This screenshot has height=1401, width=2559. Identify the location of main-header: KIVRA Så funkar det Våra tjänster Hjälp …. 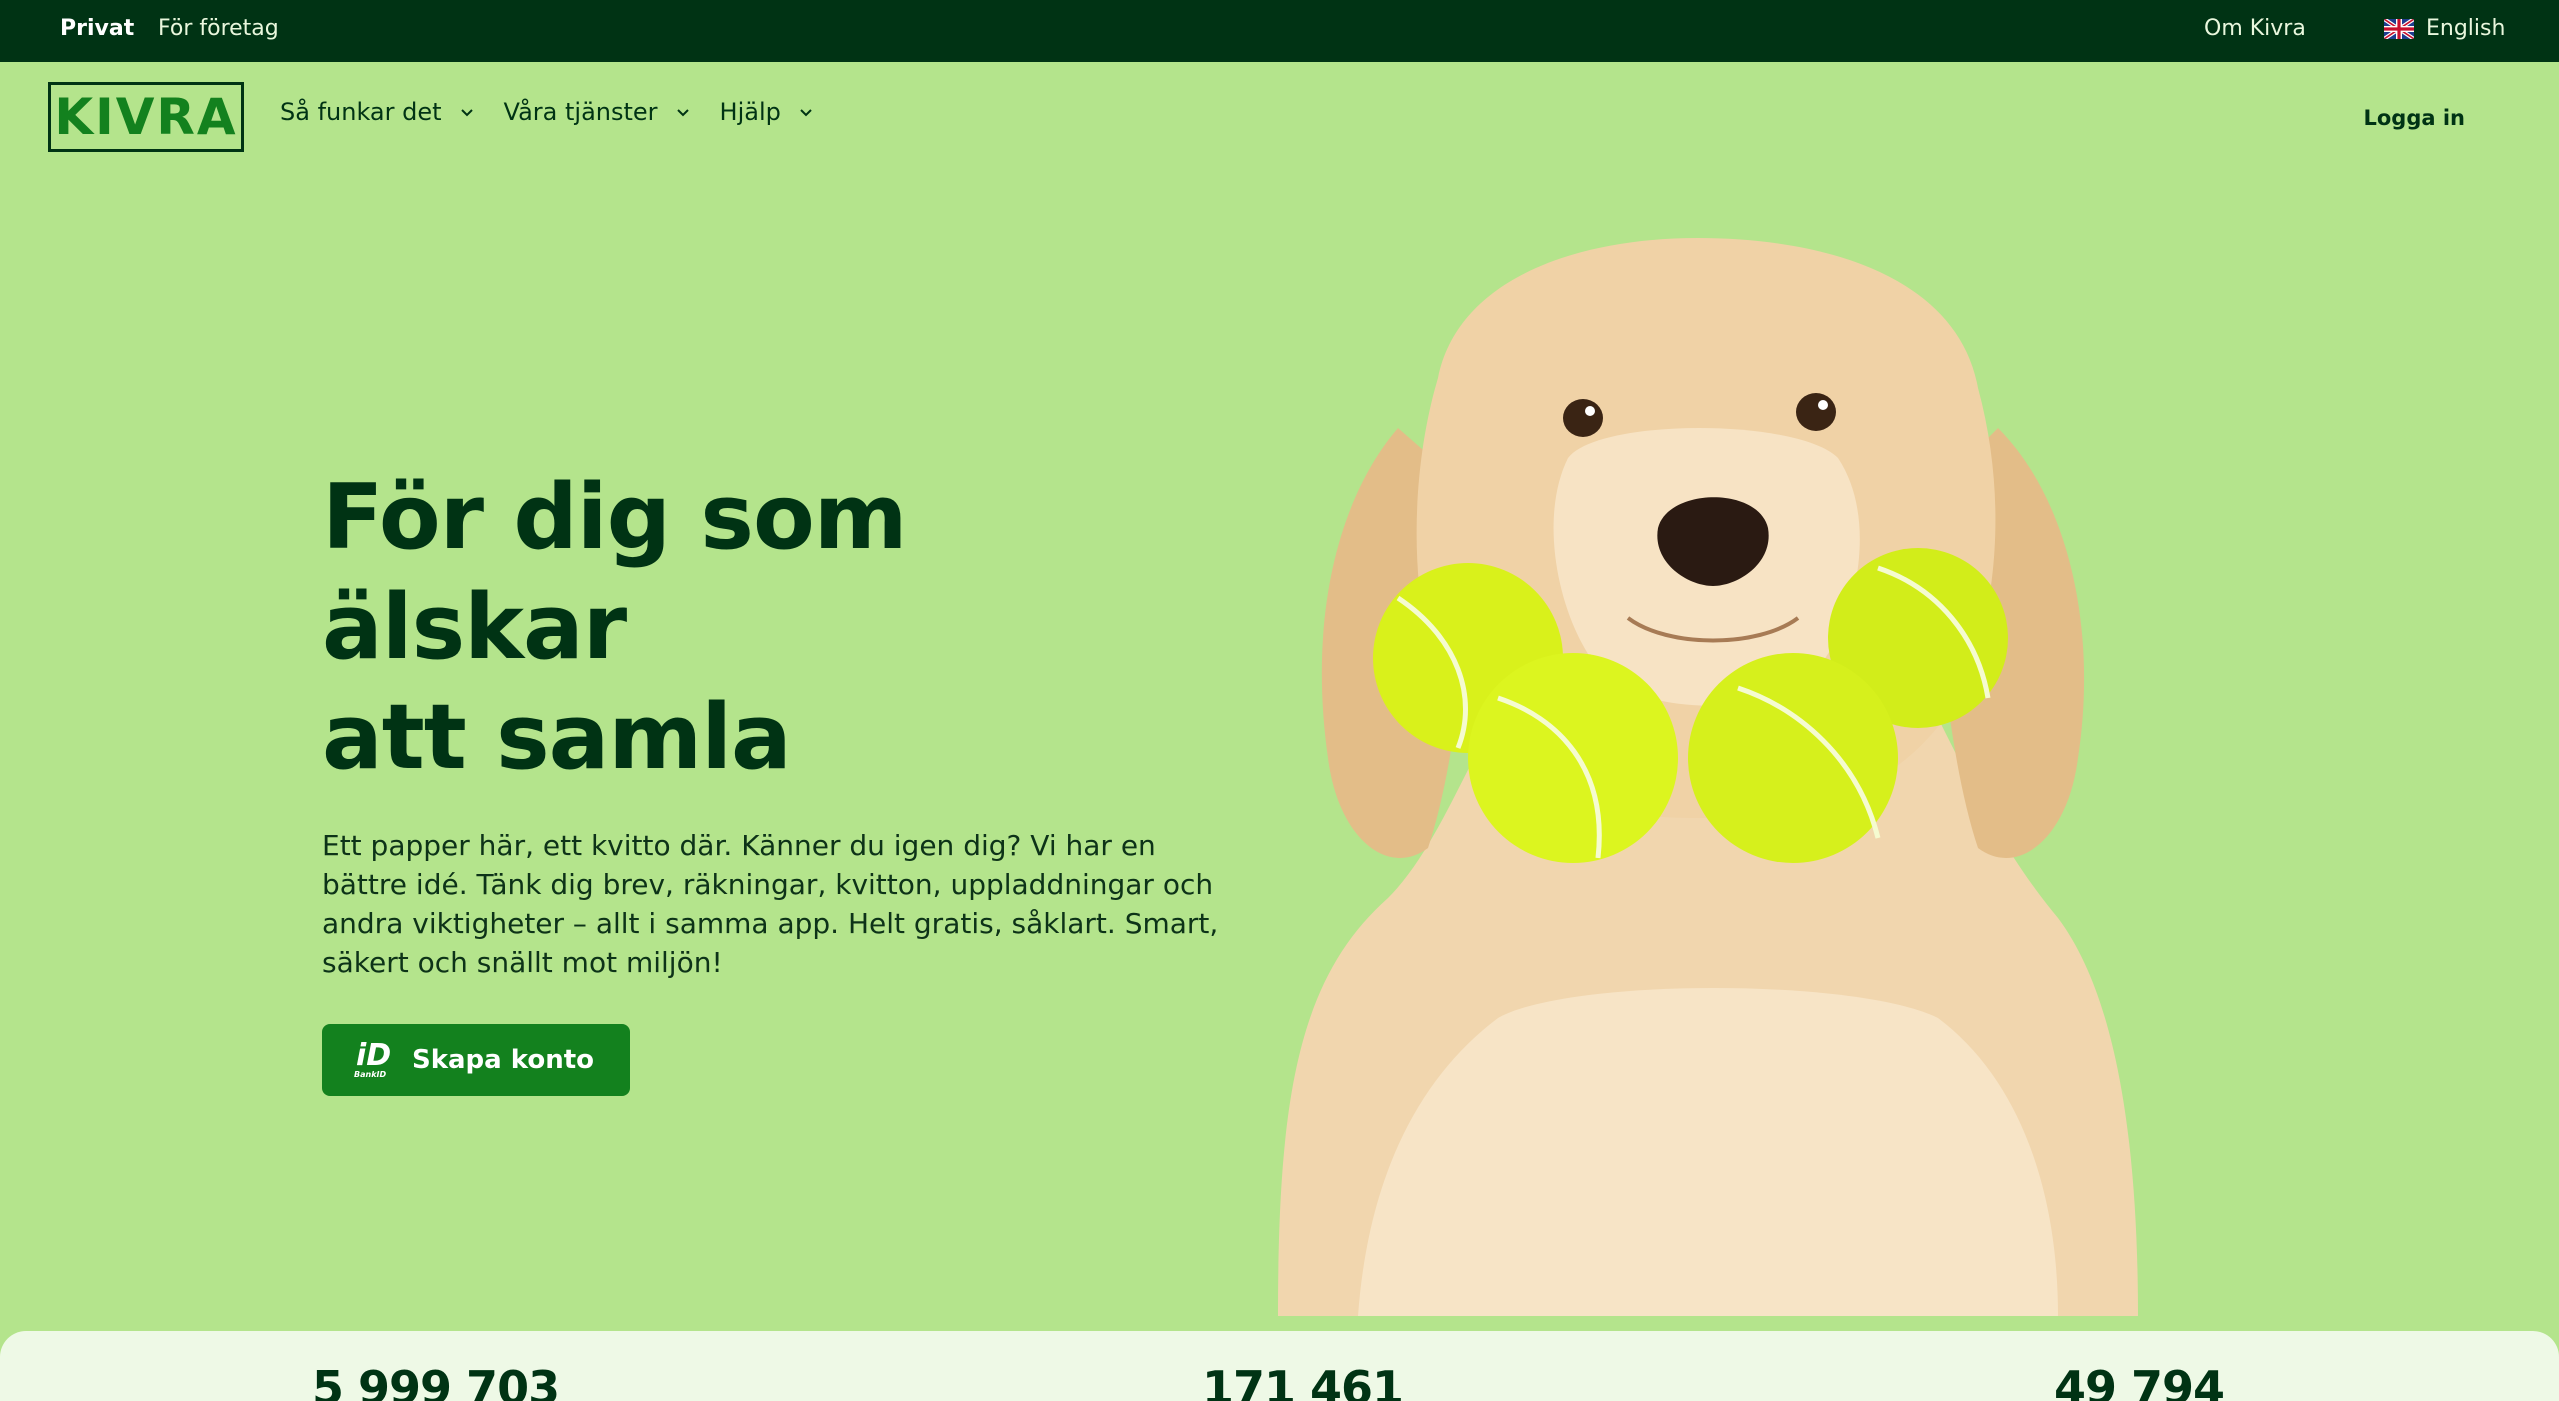
(1279, 115).